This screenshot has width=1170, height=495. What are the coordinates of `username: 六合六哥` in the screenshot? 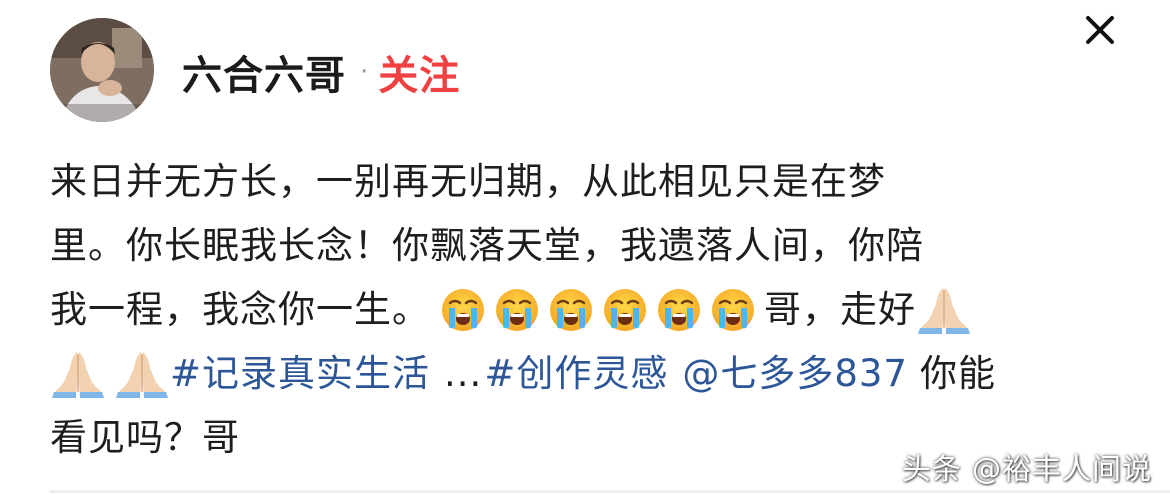 It's located at (264, 72).